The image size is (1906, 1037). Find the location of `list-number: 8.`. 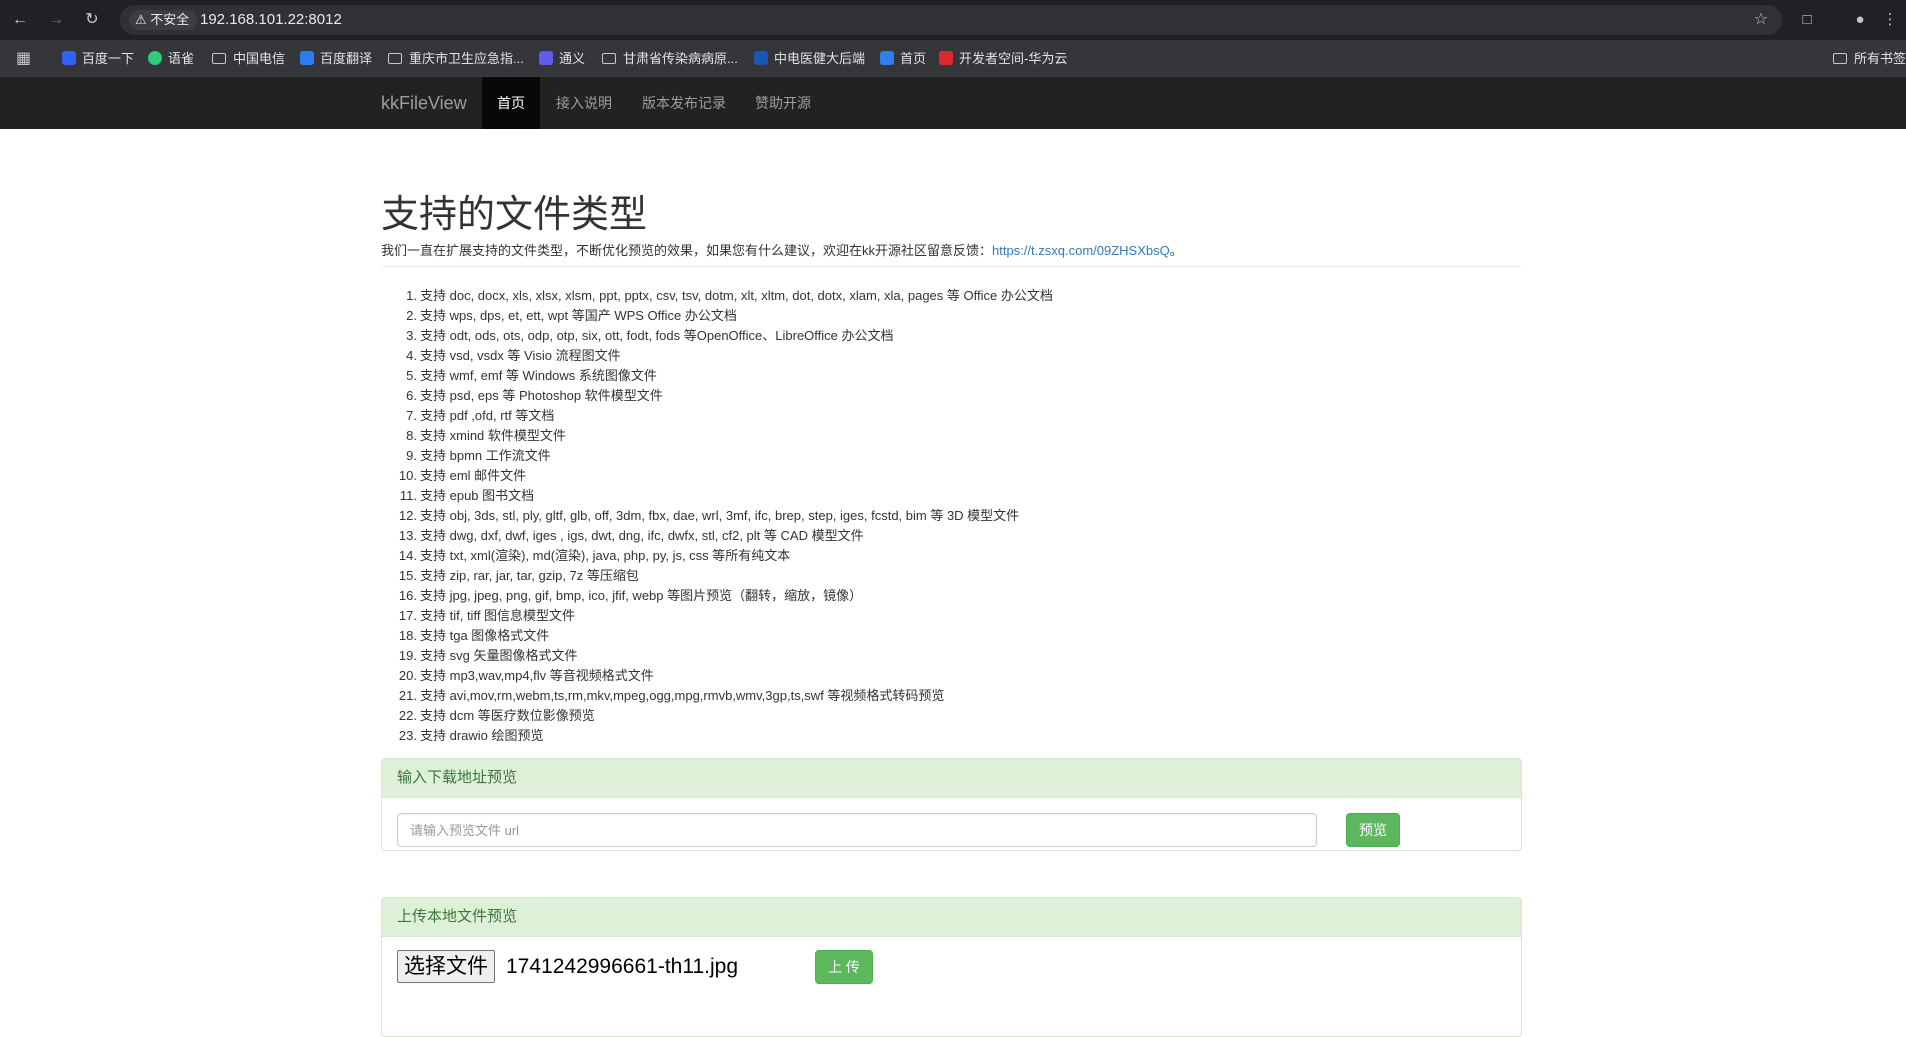

list-number: 8. is located at coordinates (411, 435).